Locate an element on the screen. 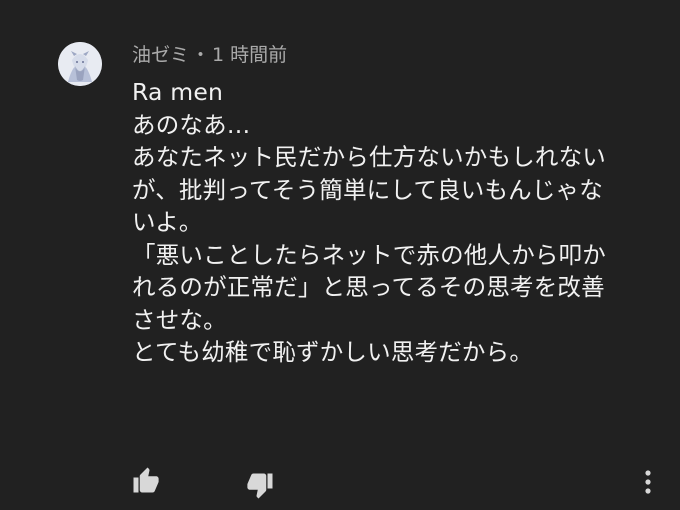 This screenshot has height=510, width=680. comment-line: とても幼稚で恥ずかしい思考だから。 is located at coordinates (333, 352).